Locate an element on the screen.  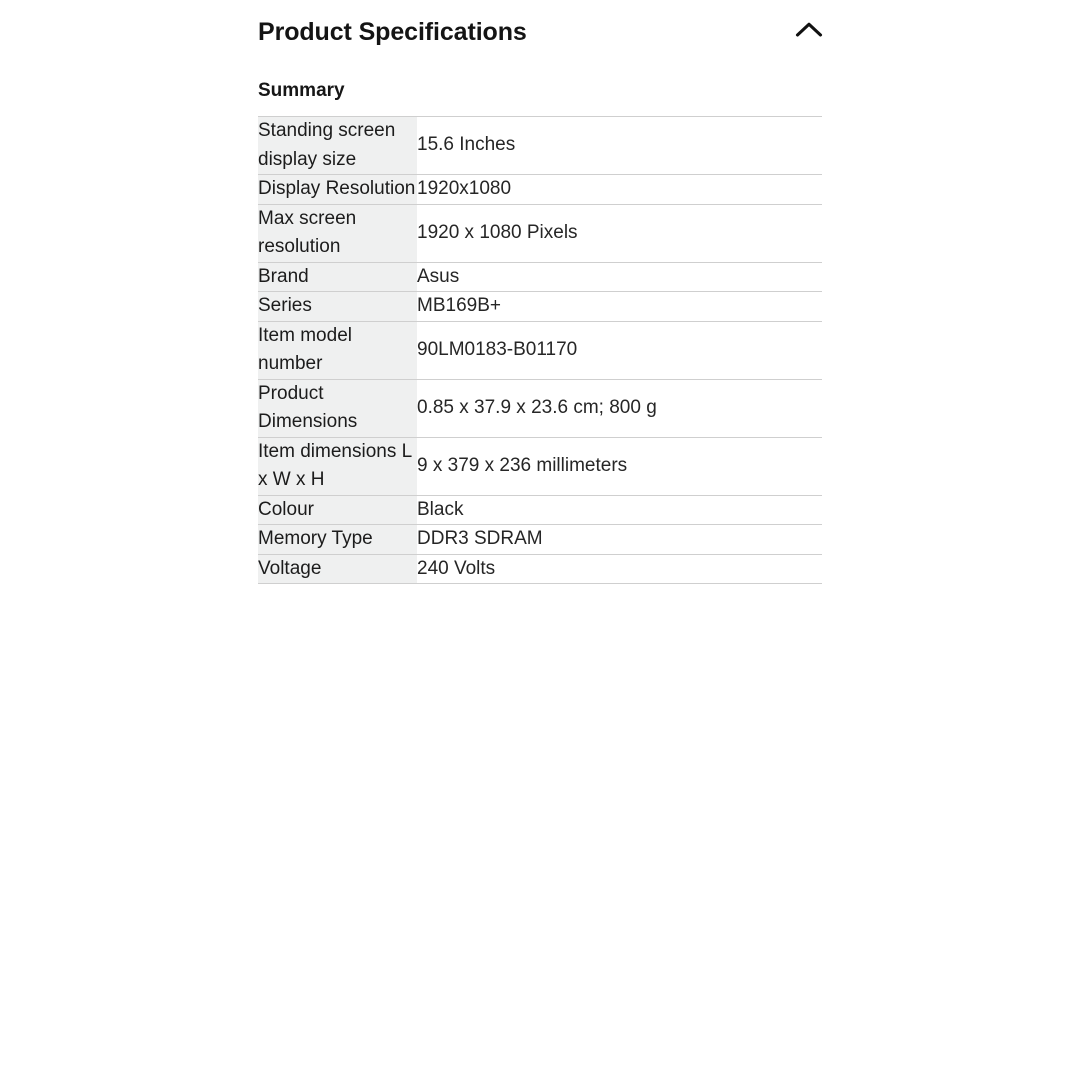
spec-label: Series is located at coordinates (337, 306).